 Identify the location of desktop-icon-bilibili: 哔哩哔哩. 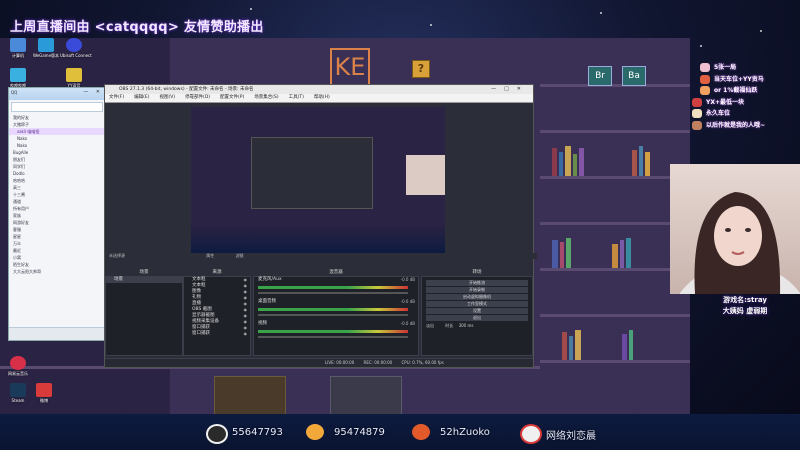
(18, 78).